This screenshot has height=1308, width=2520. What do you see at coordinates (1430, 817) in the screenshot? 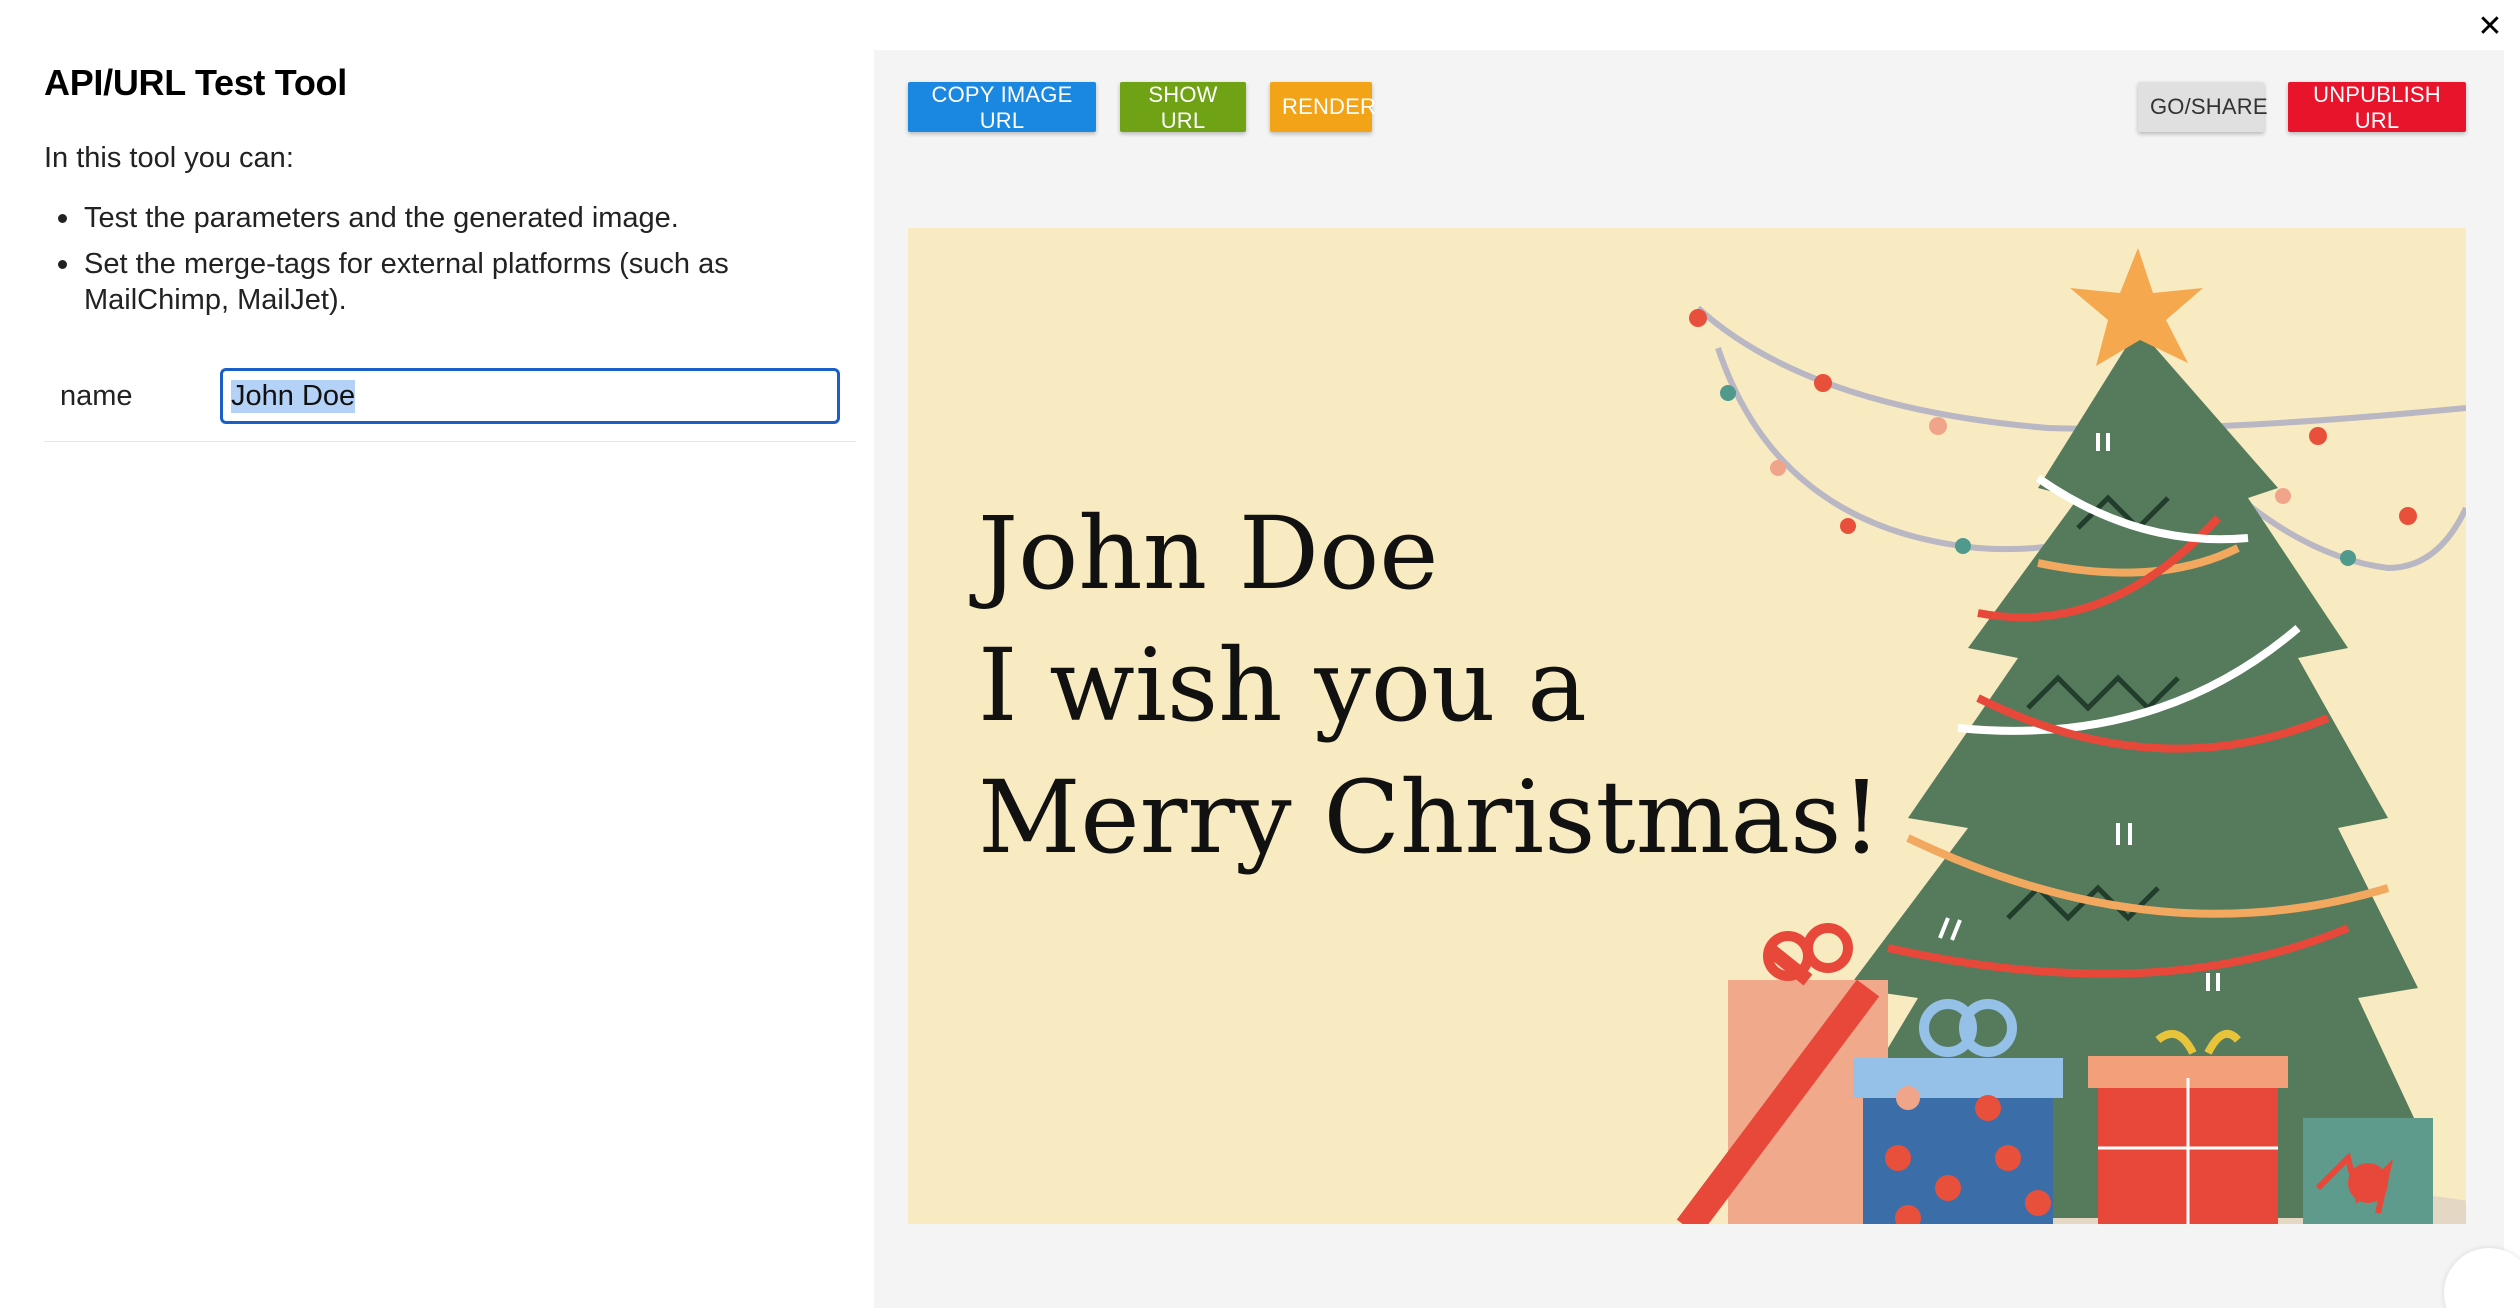
I see `greeting-line: Merry Christmas!` at bounding box center [1430, 817].